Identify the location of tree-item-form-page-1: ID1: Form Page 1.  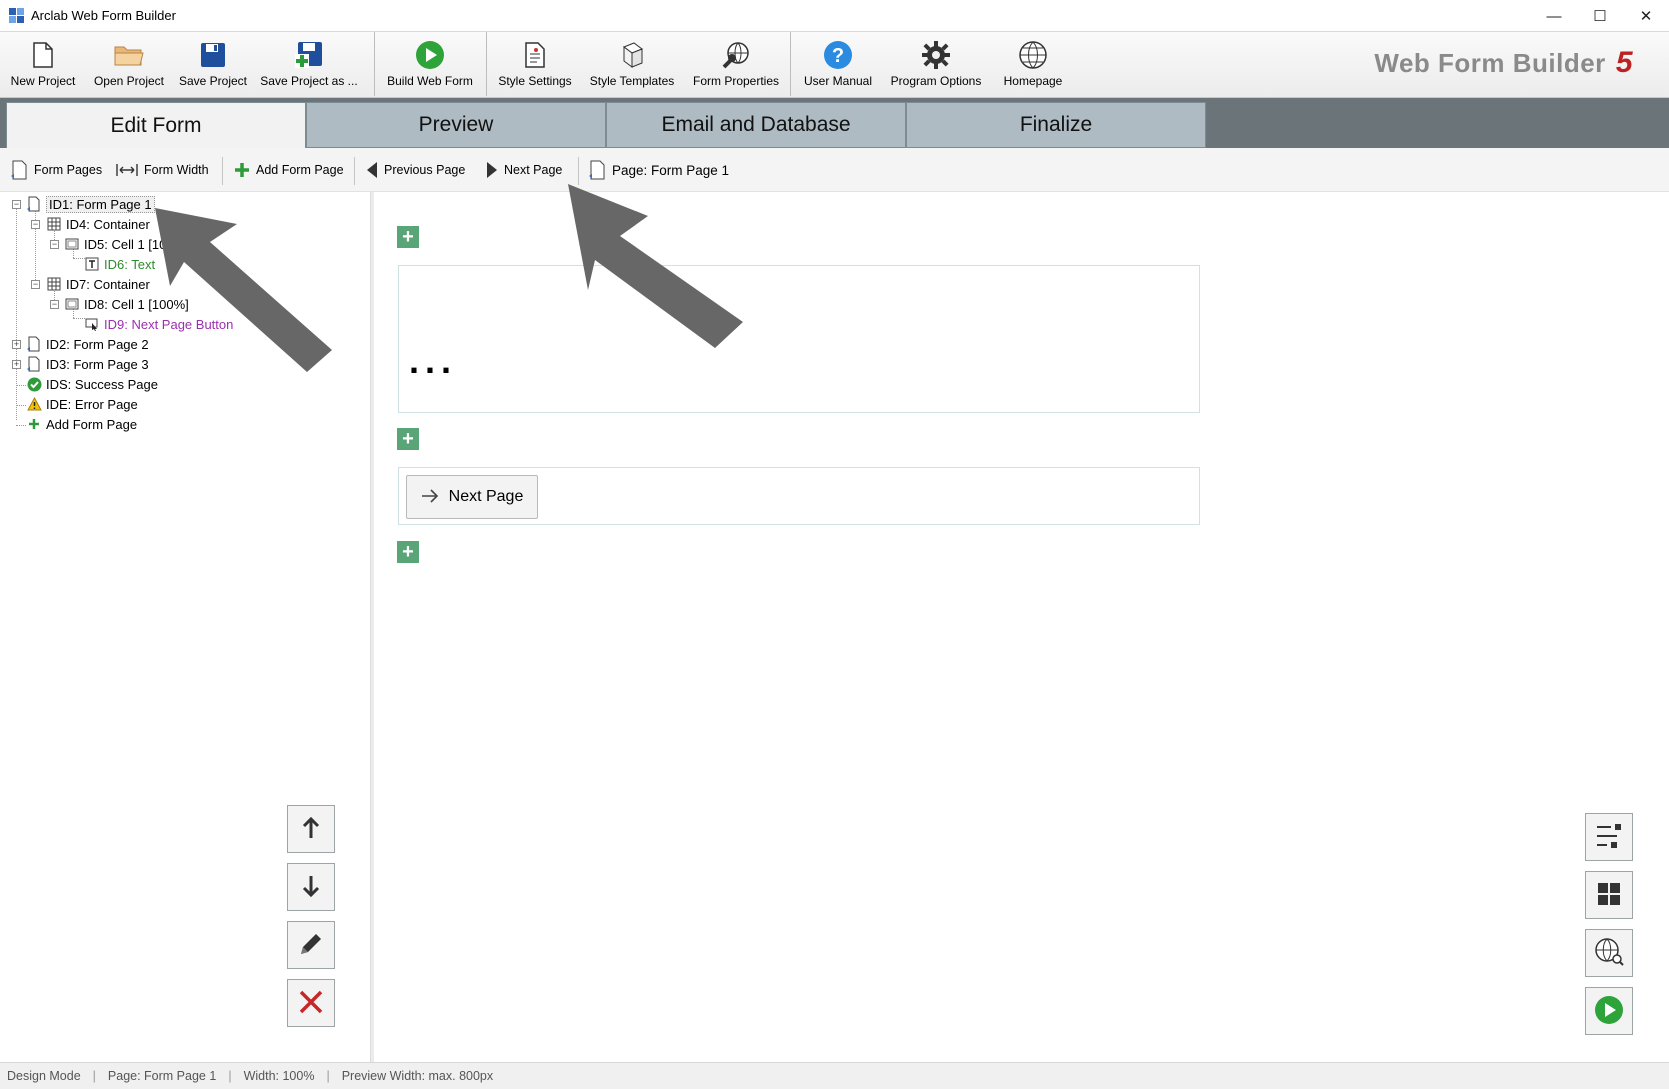
(90, 204).